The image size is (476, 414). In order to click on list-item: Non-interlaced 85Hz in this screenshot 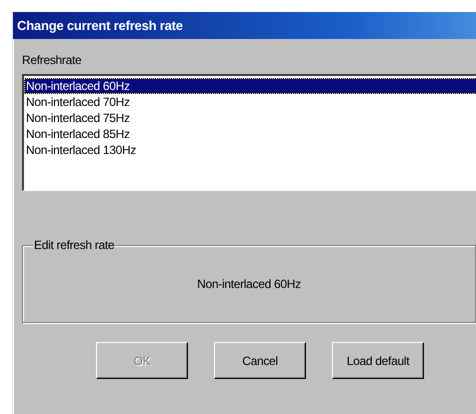, I will do `click(77, 134)`.